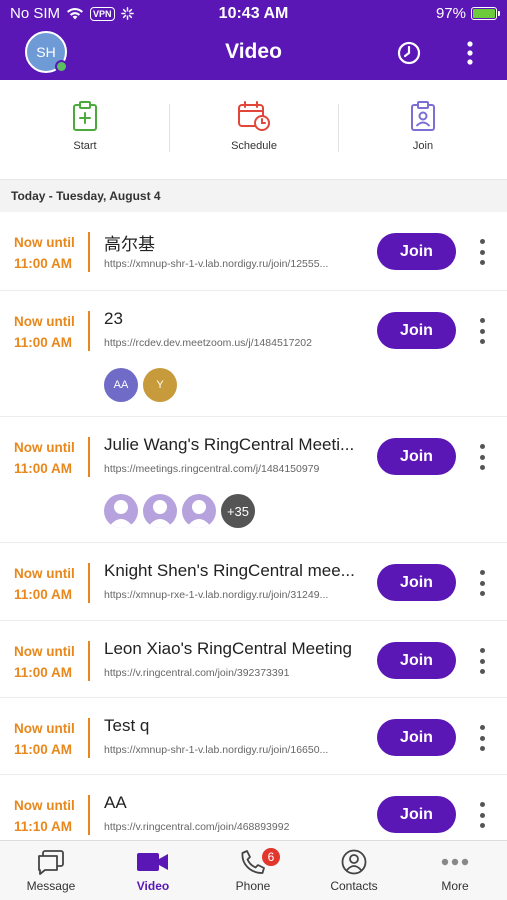 The width and height of the screenshot is (507, 900). I want to click on schedule-button: Schedule, so click(254, 126).